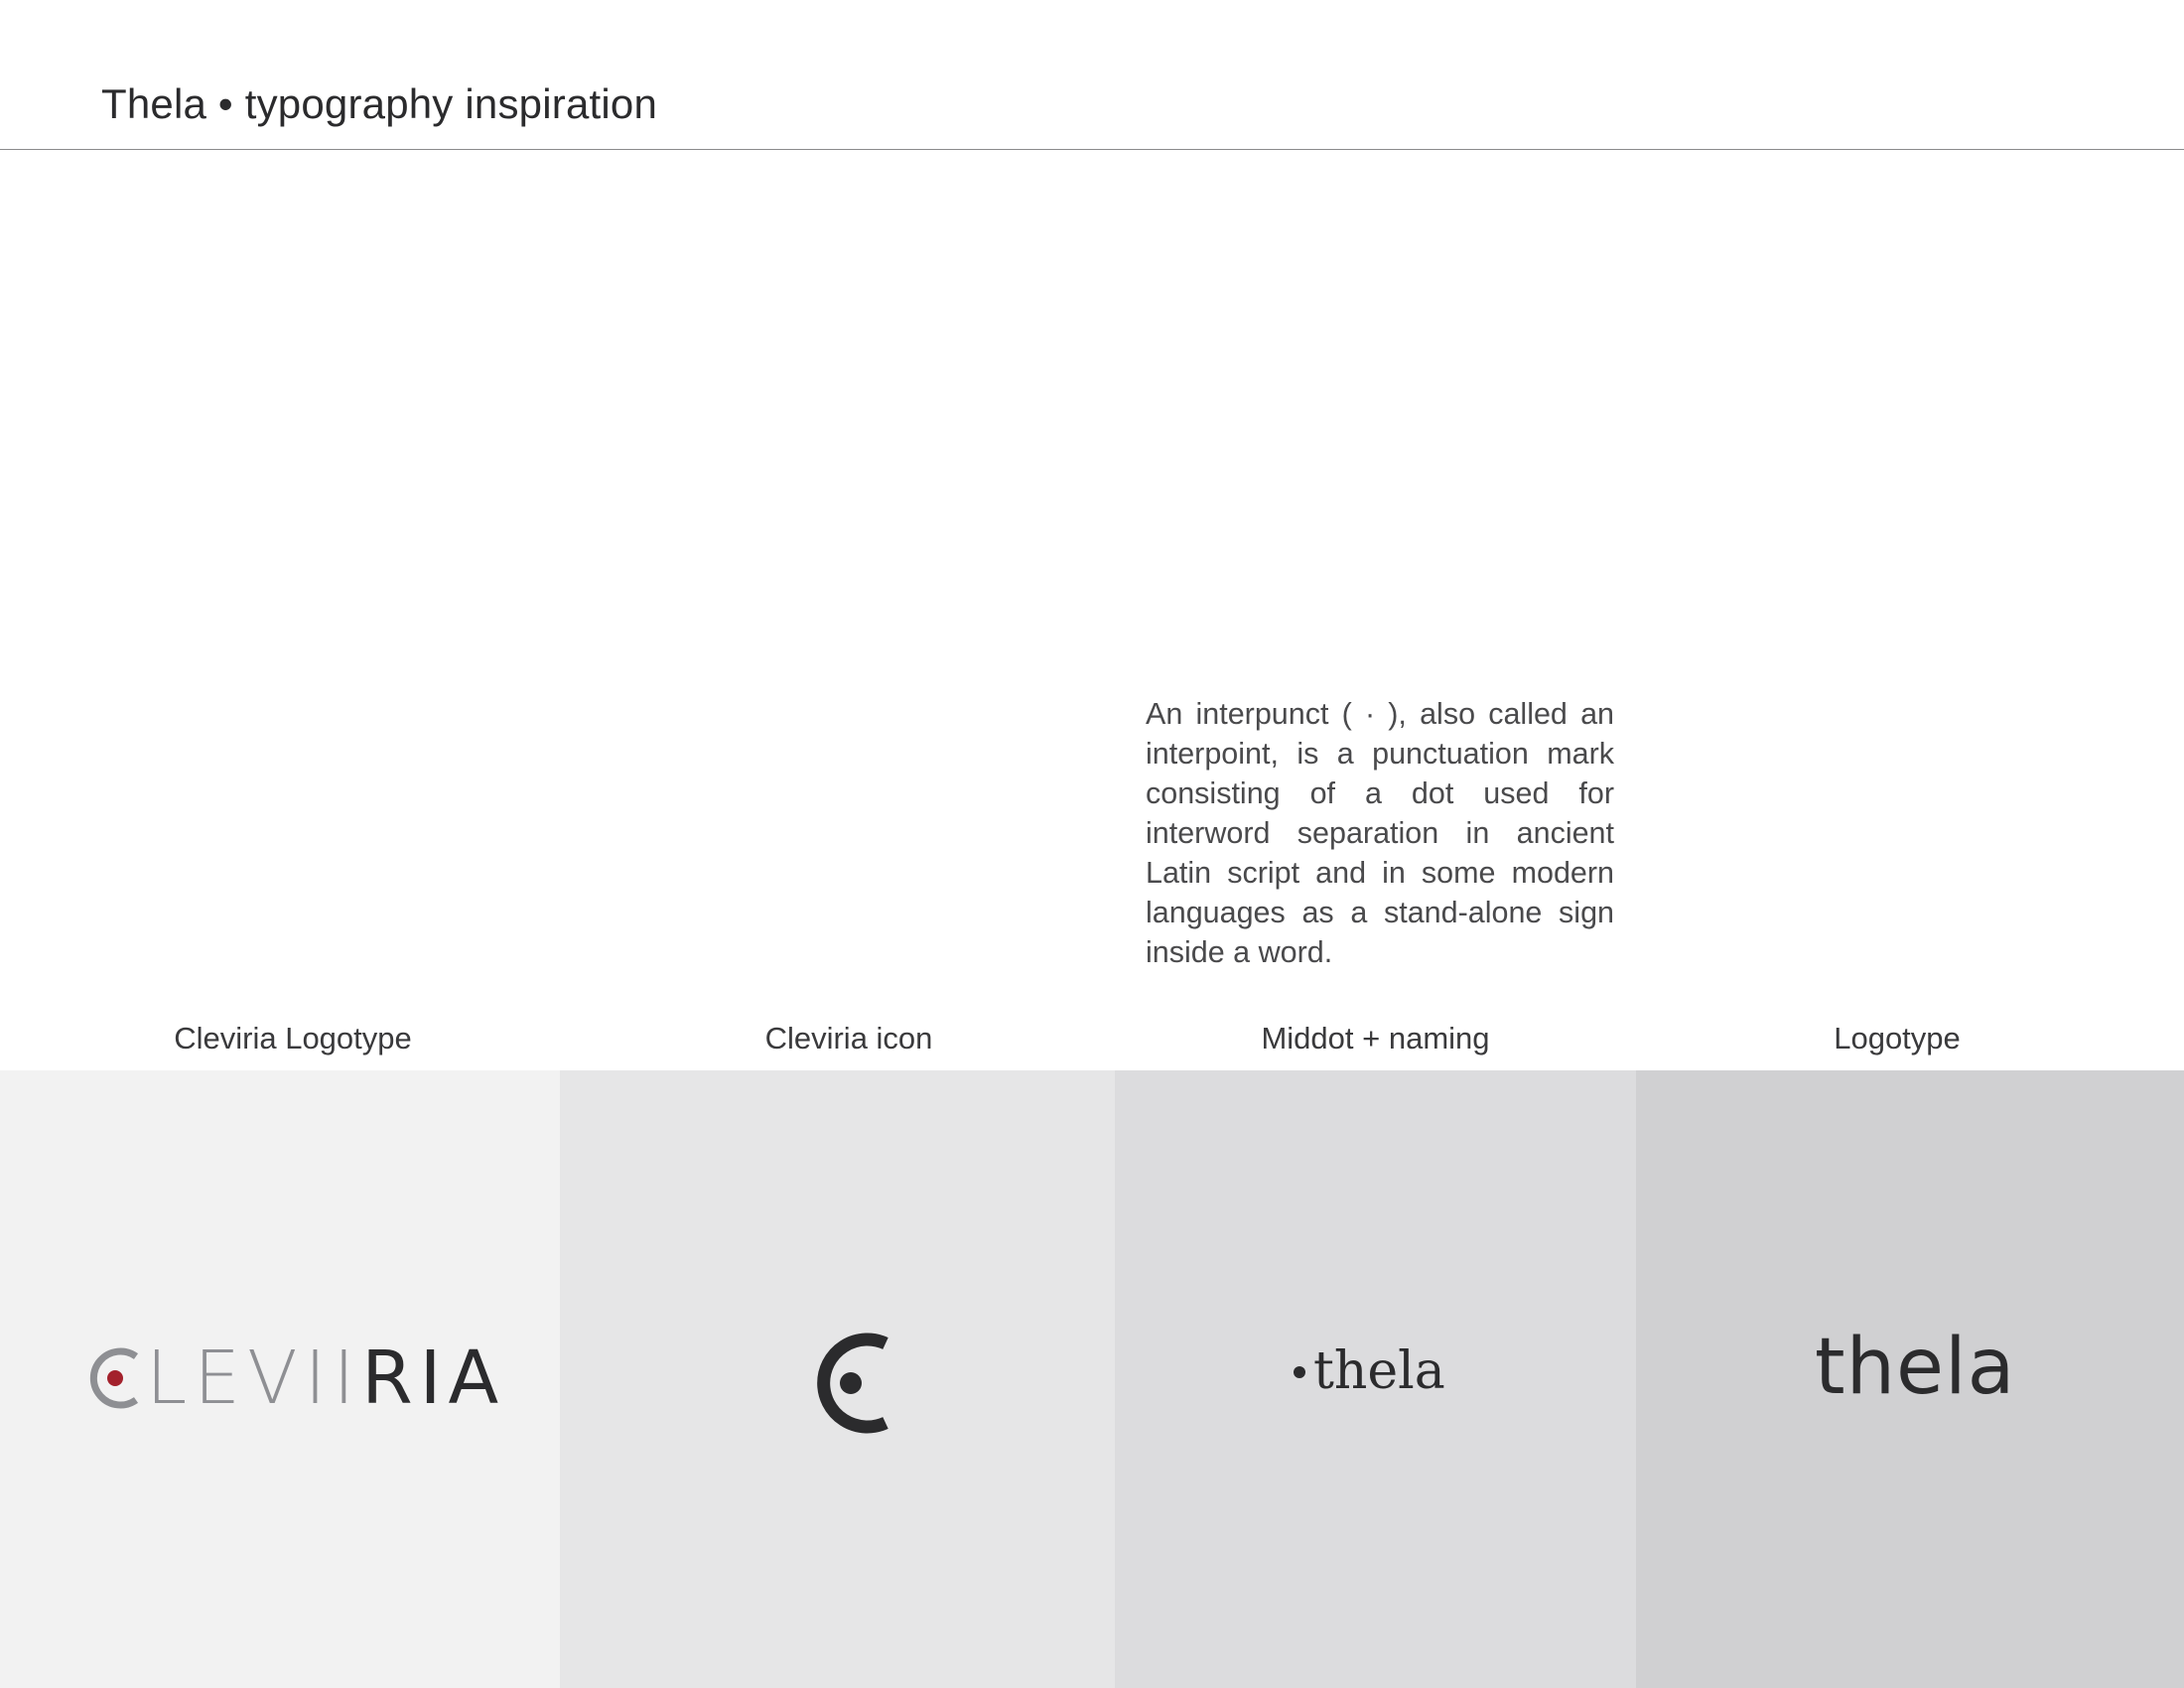  What do you see at coordinates (848, 1038) in the screenshot?
I see `panel-label-cleviria-icon: Cleviria icon` at bounding box center [848, 1038].